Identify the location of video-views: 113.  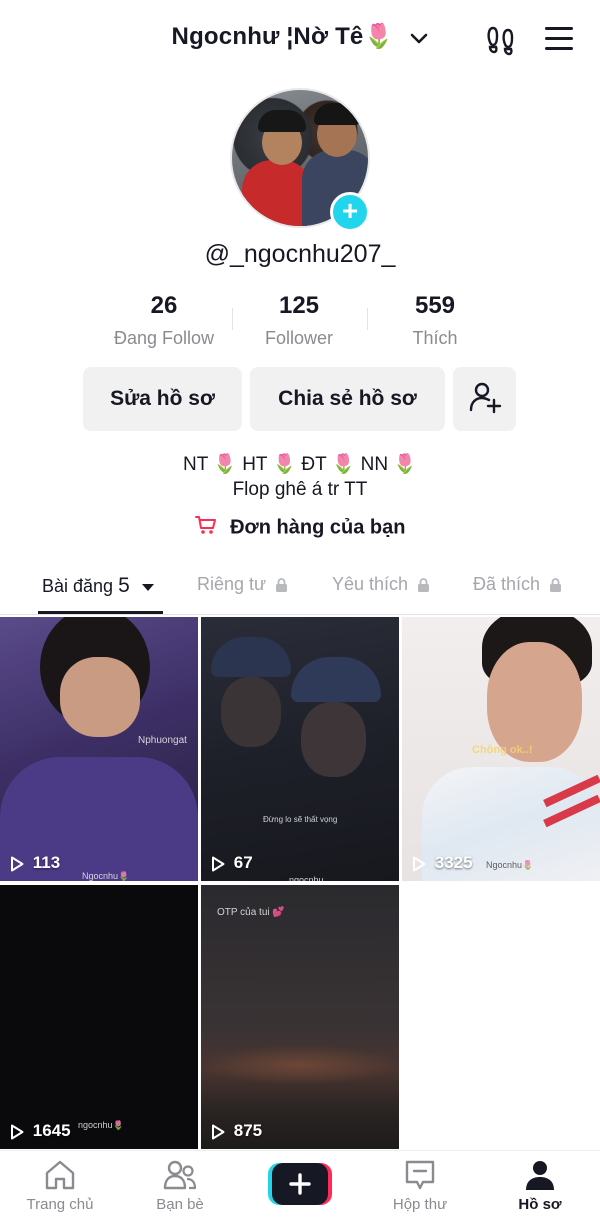
(46, 862).